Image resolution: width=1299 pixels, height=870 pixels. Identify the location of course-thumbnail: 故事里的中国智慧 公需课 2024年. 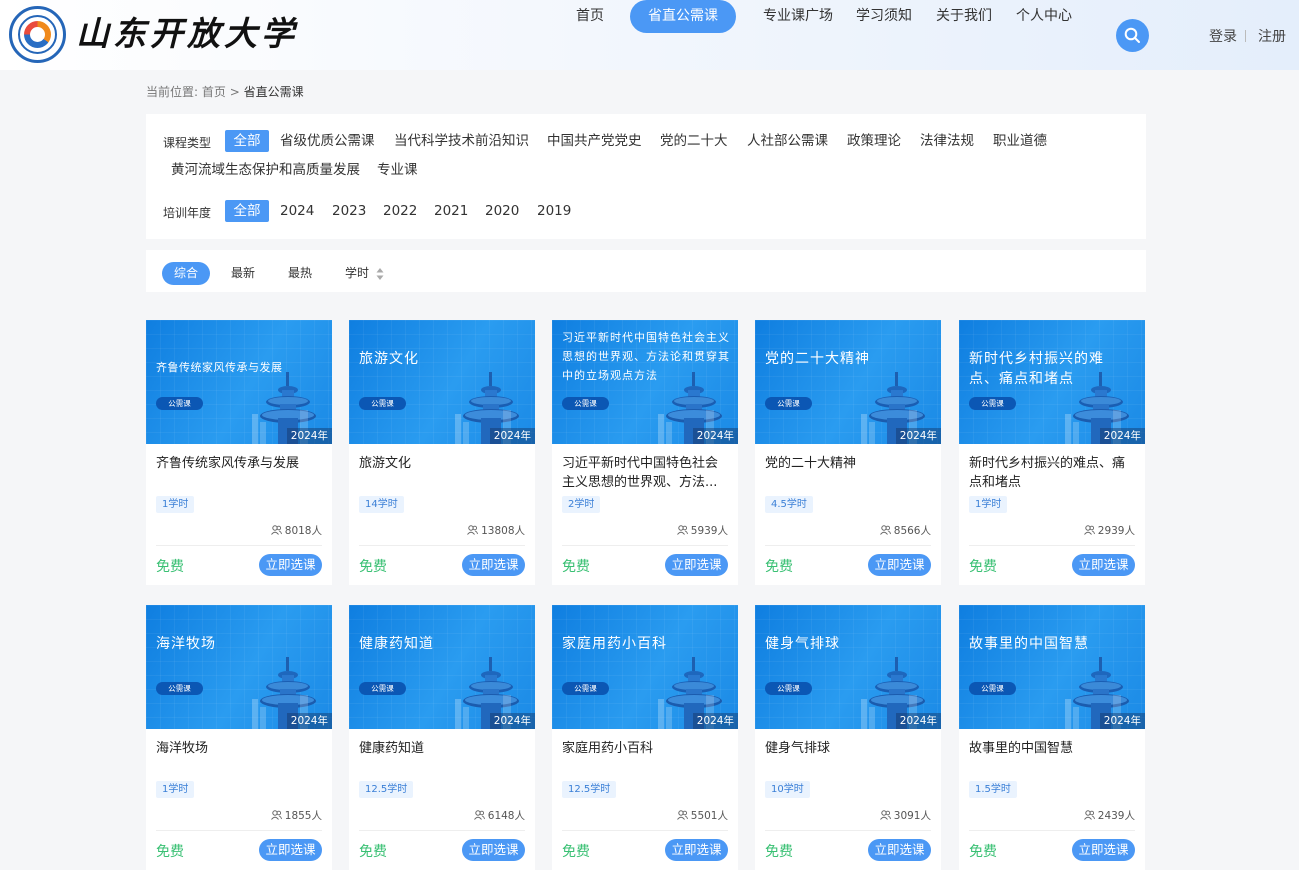
(1052, 667).